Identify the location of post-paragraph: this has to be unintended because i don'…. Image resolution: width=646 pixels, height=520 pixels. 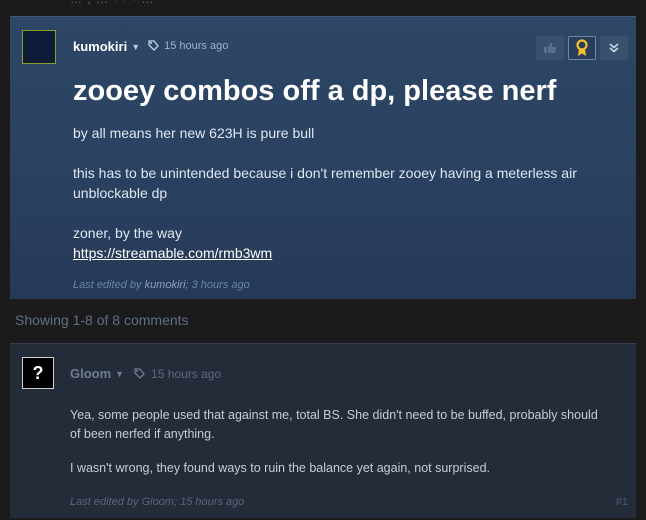
(325, 183).